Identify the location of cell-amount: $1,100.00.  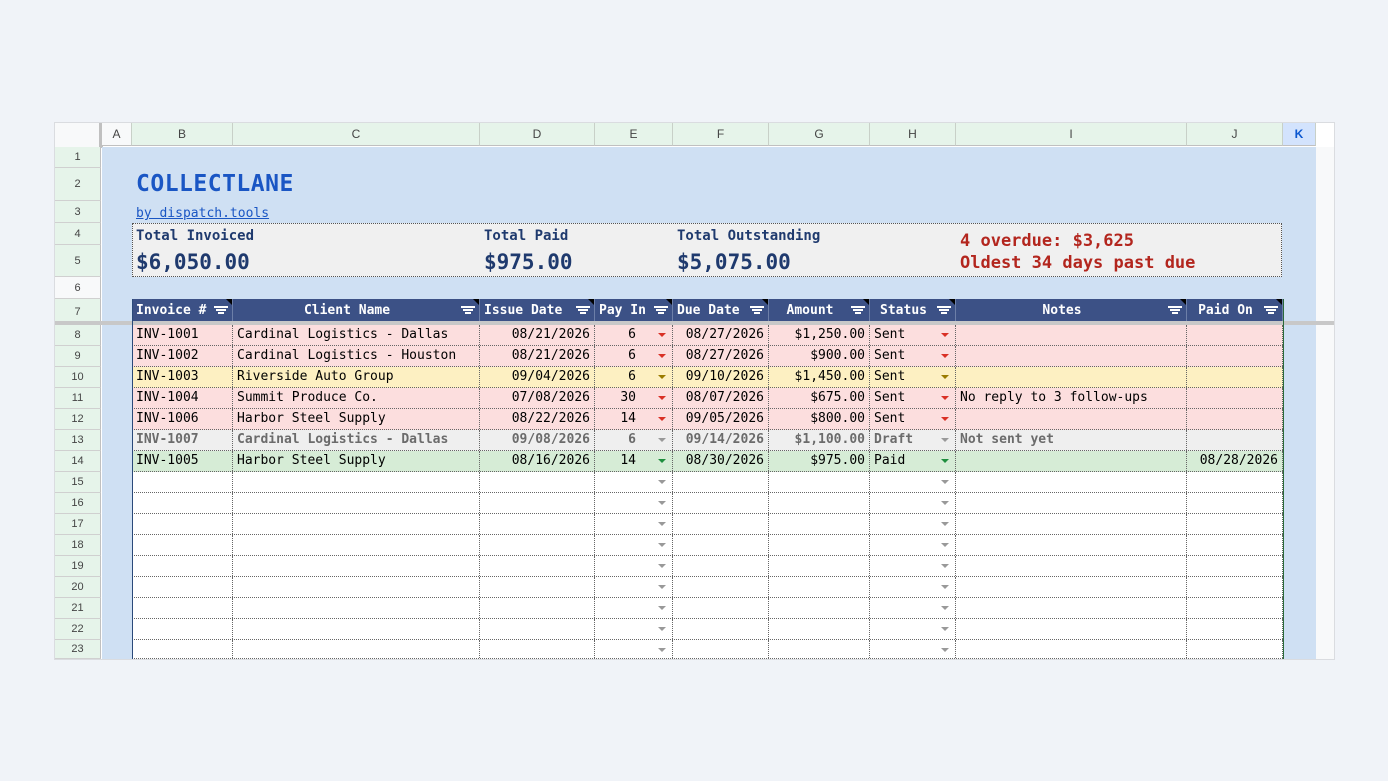
(819, 440).